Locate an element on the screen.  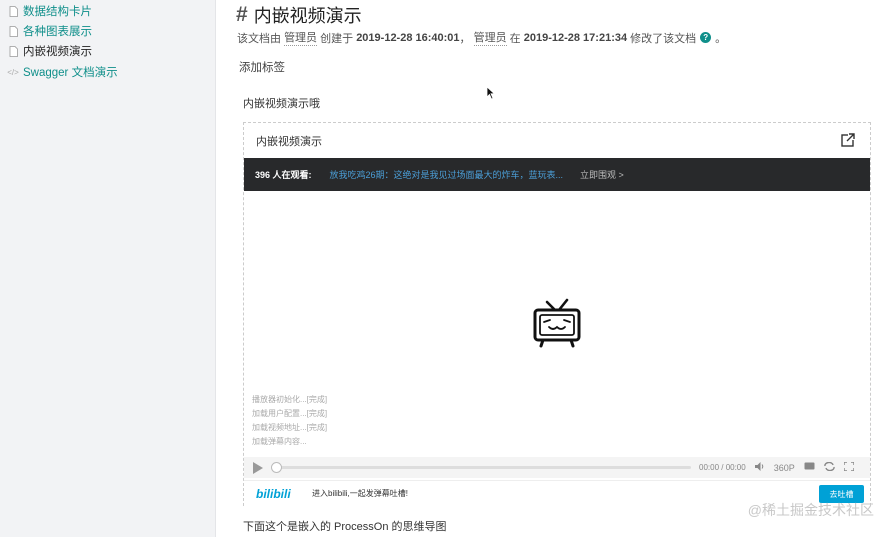
page-title: # 内嵌视频演示 is located at coordinates (299, 15).